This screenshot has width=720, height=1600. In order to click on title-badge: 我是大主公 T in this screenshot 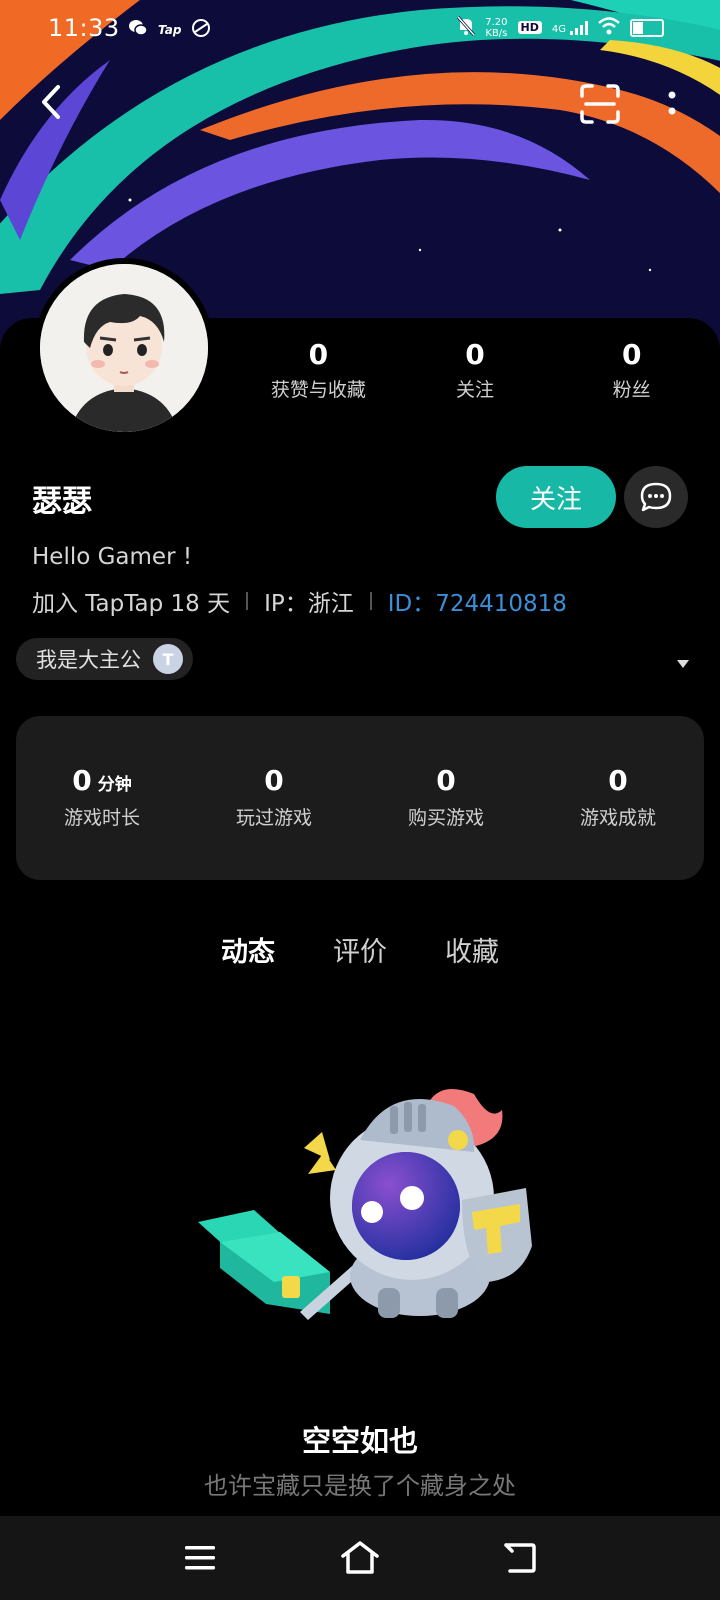, I will do `click(104, 659)`.